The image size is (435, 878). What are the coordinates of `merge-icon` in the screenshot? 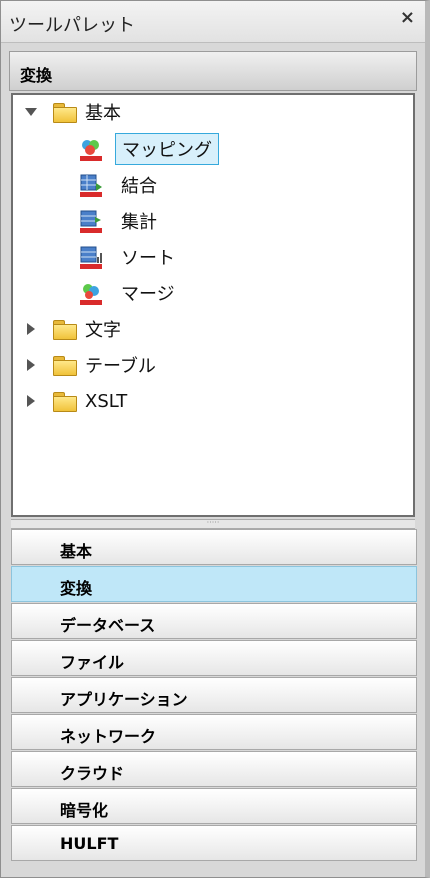 It's located at (91, 294).